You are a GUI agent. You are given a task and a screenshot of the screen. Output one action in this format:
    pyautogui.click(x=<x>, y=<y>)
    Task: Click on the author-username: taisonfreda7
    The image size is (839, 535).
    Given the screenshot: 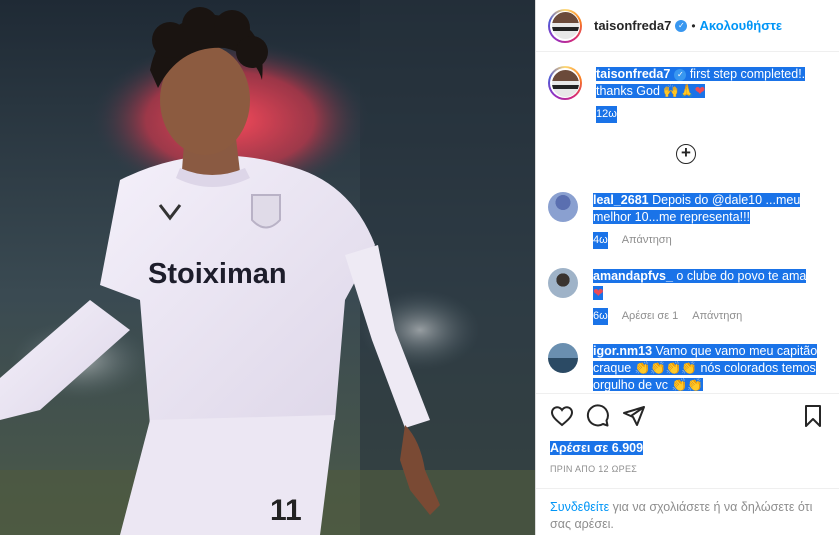 What is the action you would take?
    pyautogui.click(x=632, y=25)
    